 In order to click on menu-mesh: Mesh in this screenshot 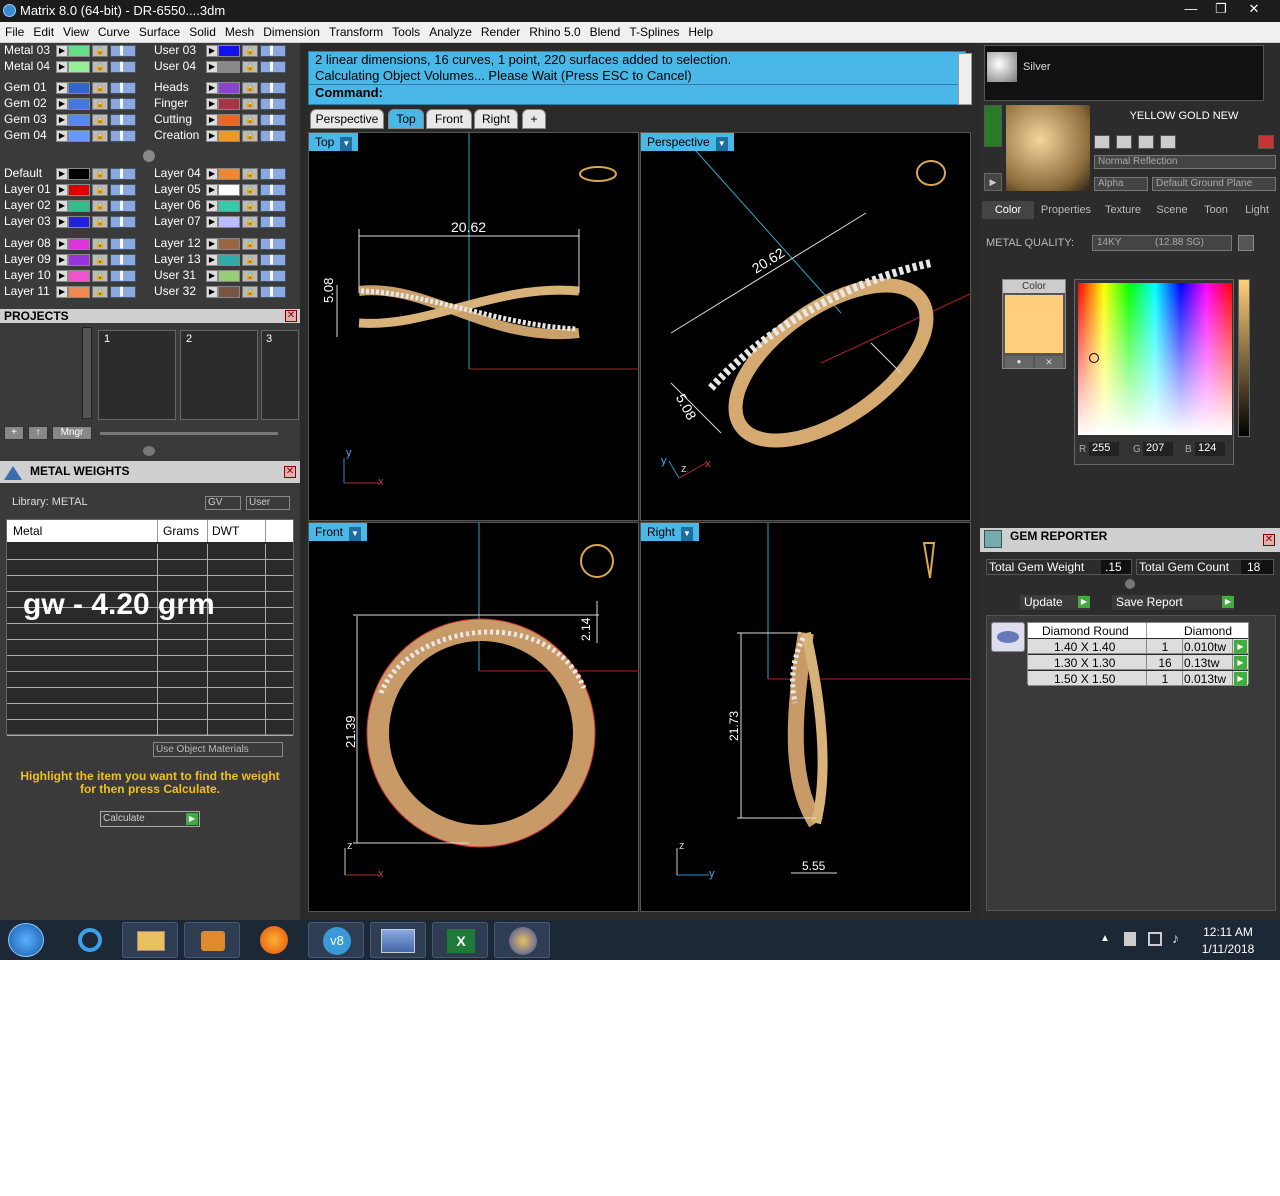, I will do `click(239, 30)`.